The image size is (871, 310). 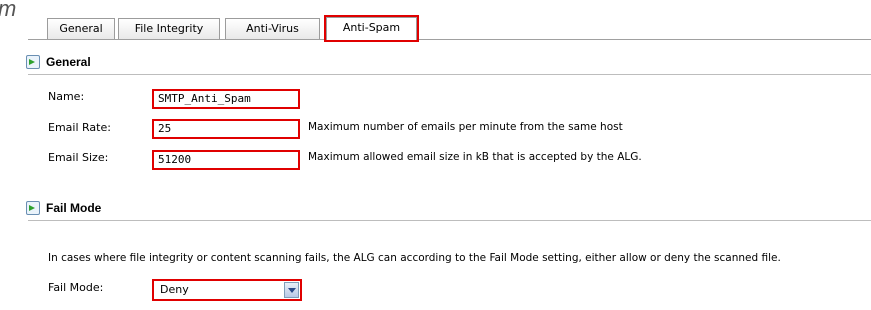 I want to click on tab-divider, so click(x=449, y=39).